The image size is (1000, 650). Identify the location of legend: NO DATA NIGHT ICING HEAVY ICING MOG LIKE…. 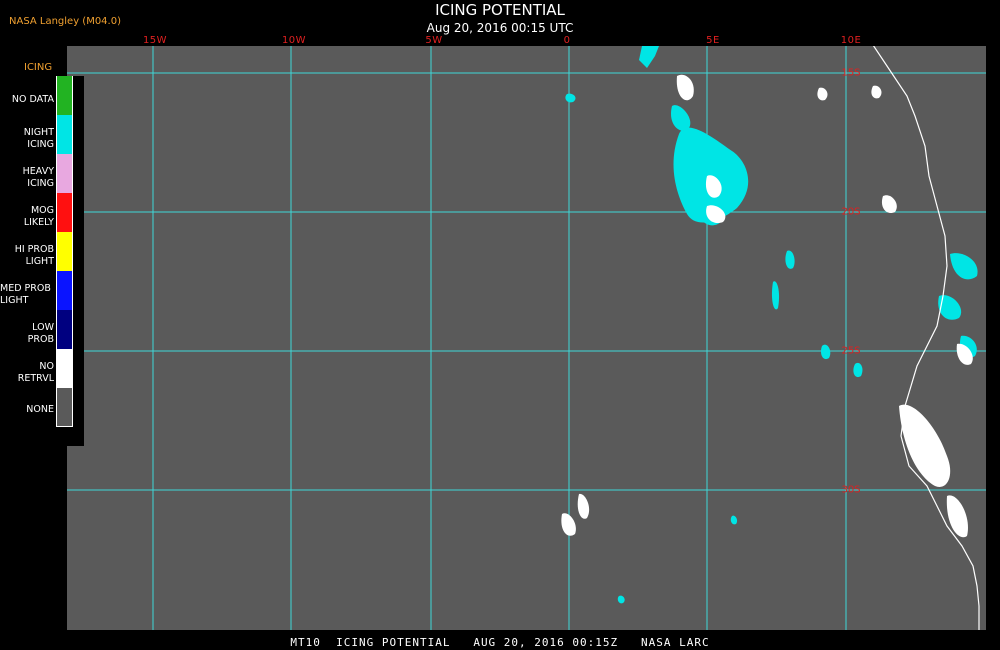
(42, 261).